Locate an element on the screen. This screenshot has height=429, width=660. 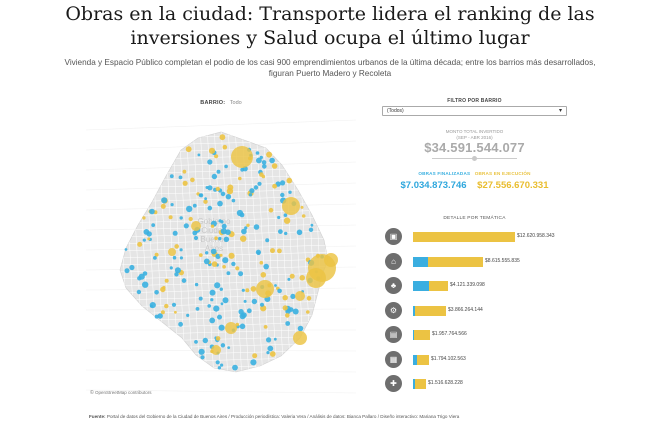
category-bar-row: ⚙ $3.866.264.144 is located at coordinates (477, 310).